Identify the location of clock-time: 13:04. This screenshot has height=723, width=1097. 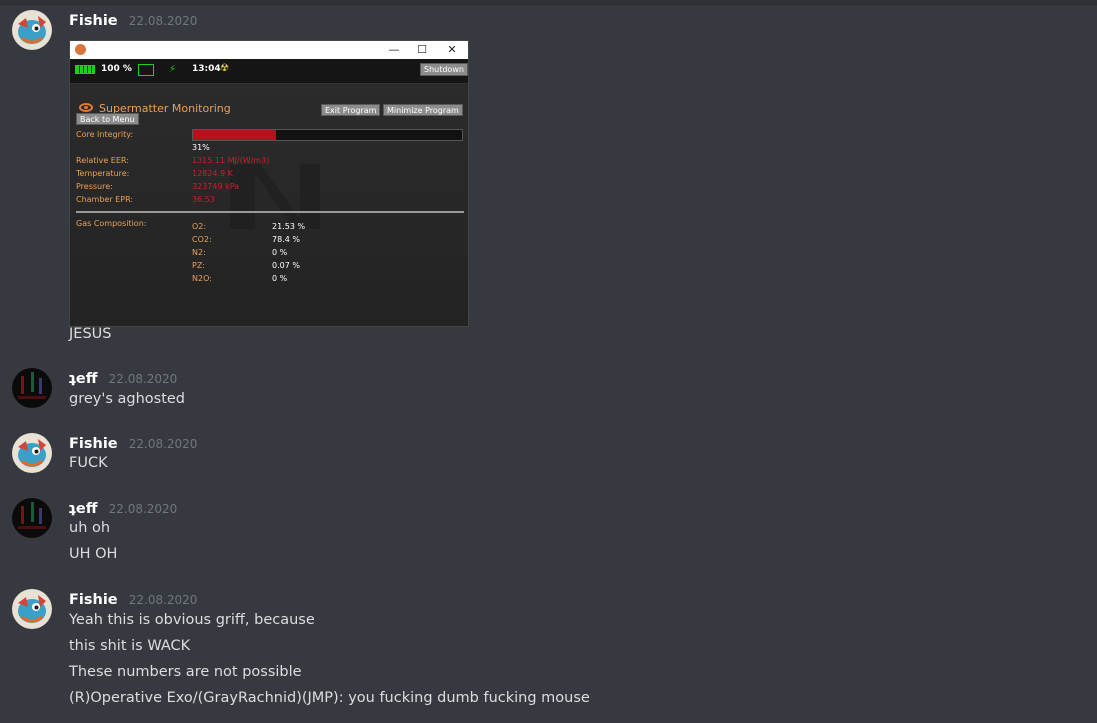
(206, 69).